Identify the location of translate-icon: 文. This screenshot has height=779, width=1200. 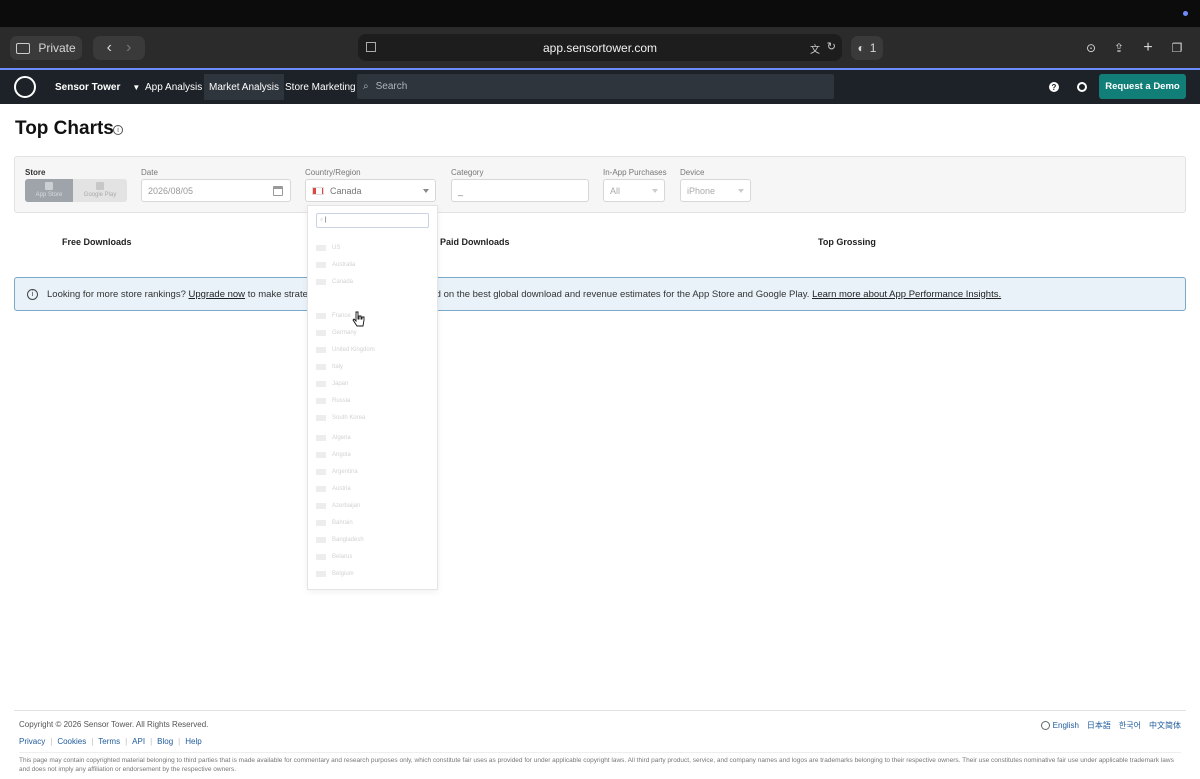
(815, 48).